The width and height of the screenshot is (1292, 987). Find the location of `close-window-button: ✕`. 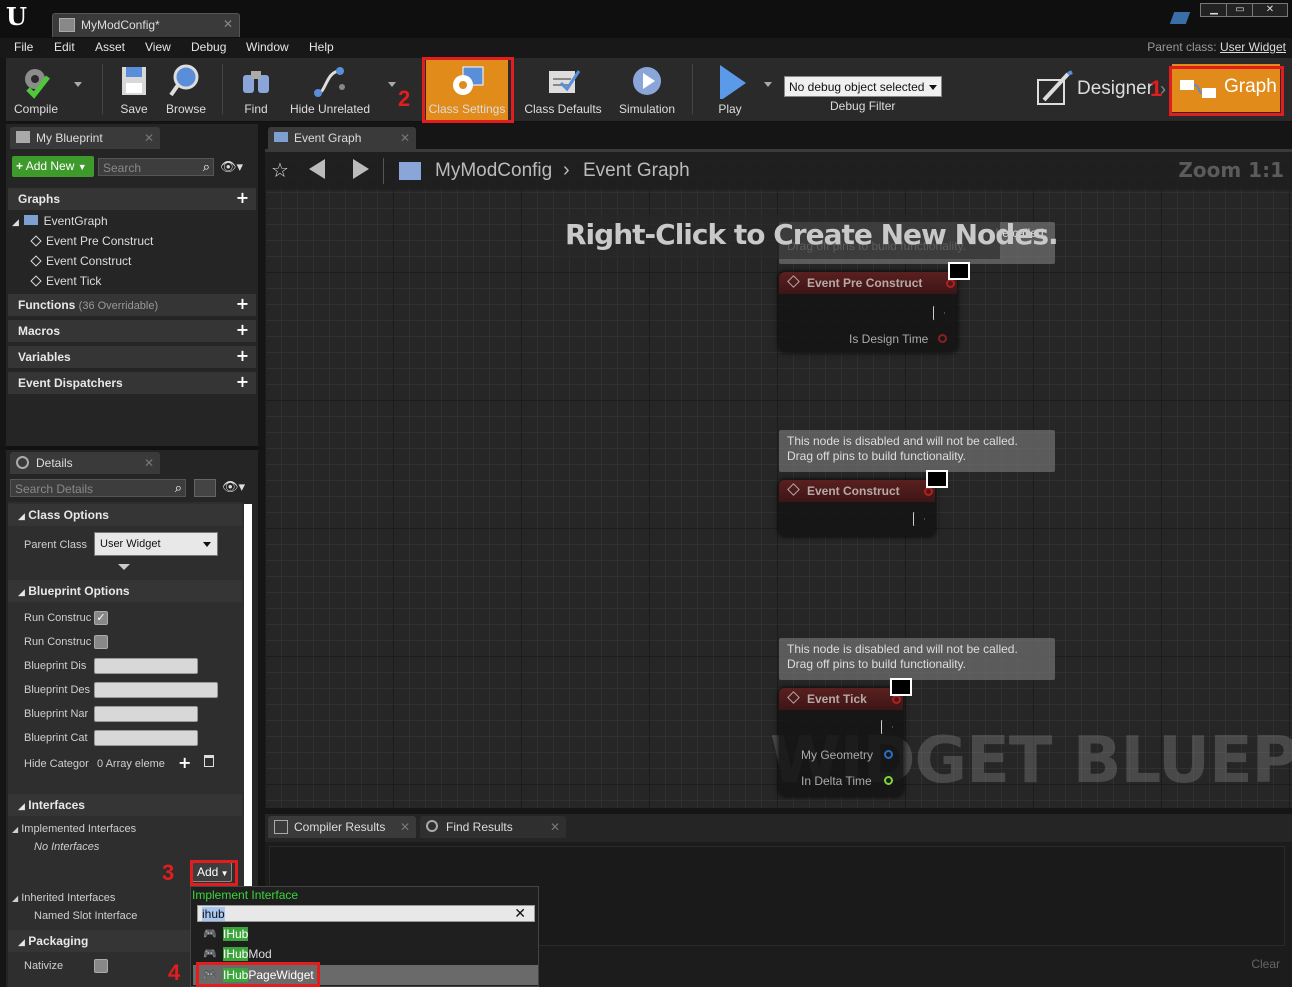

close-window-button: ✕ is located at coordinates (1270, 10).